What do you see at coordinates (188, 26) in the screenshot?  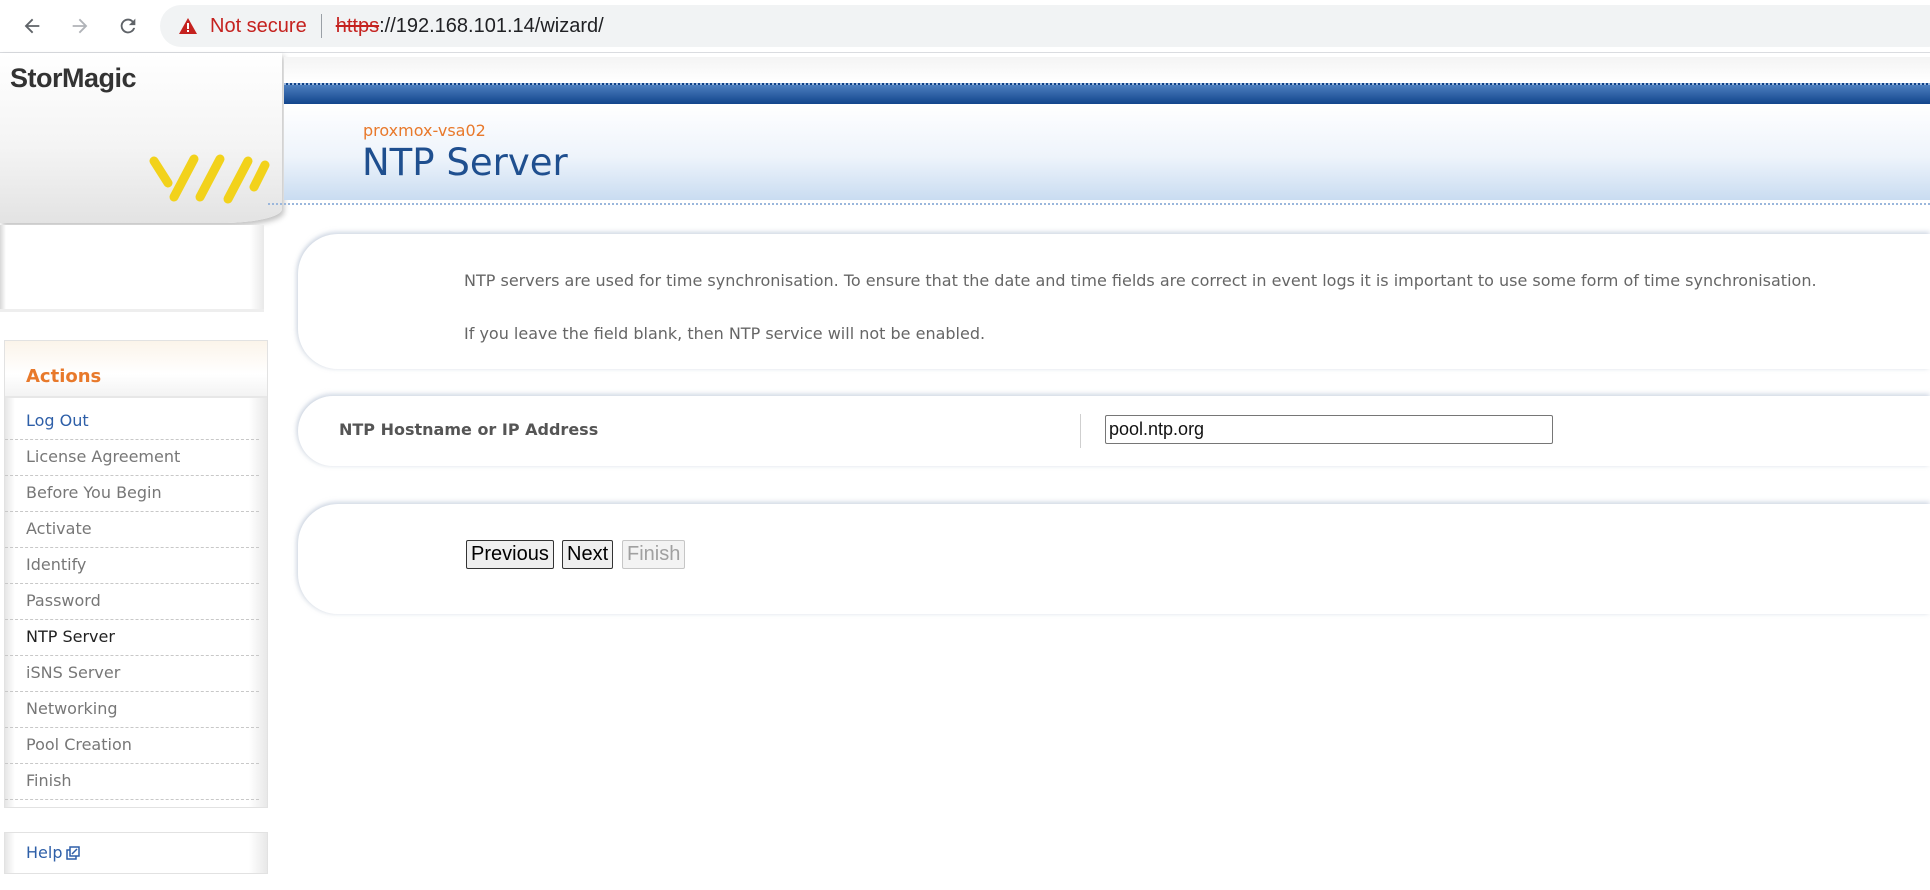 I see `warning-icon` at bounding box center [188, 26].